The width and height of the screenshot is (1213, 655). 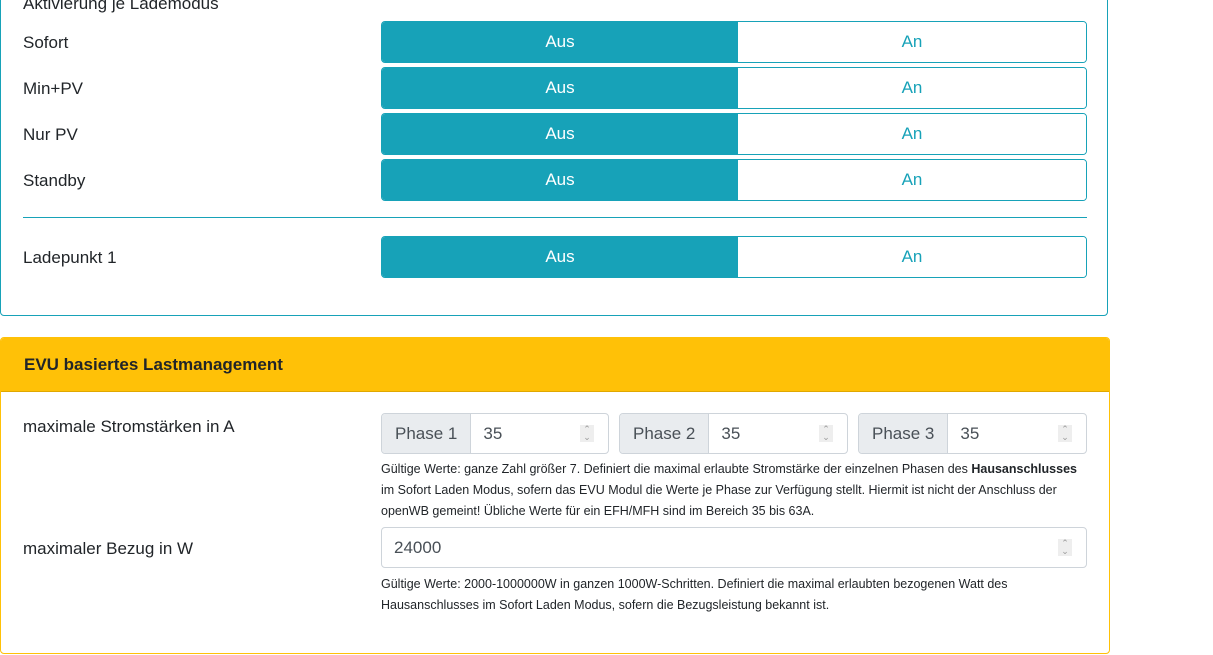 What do you see at coordinates (539, 433) in the screenshot?
I see `phase-1-input: 35 ⌃ ⌄` at bounding box center [539, 433].